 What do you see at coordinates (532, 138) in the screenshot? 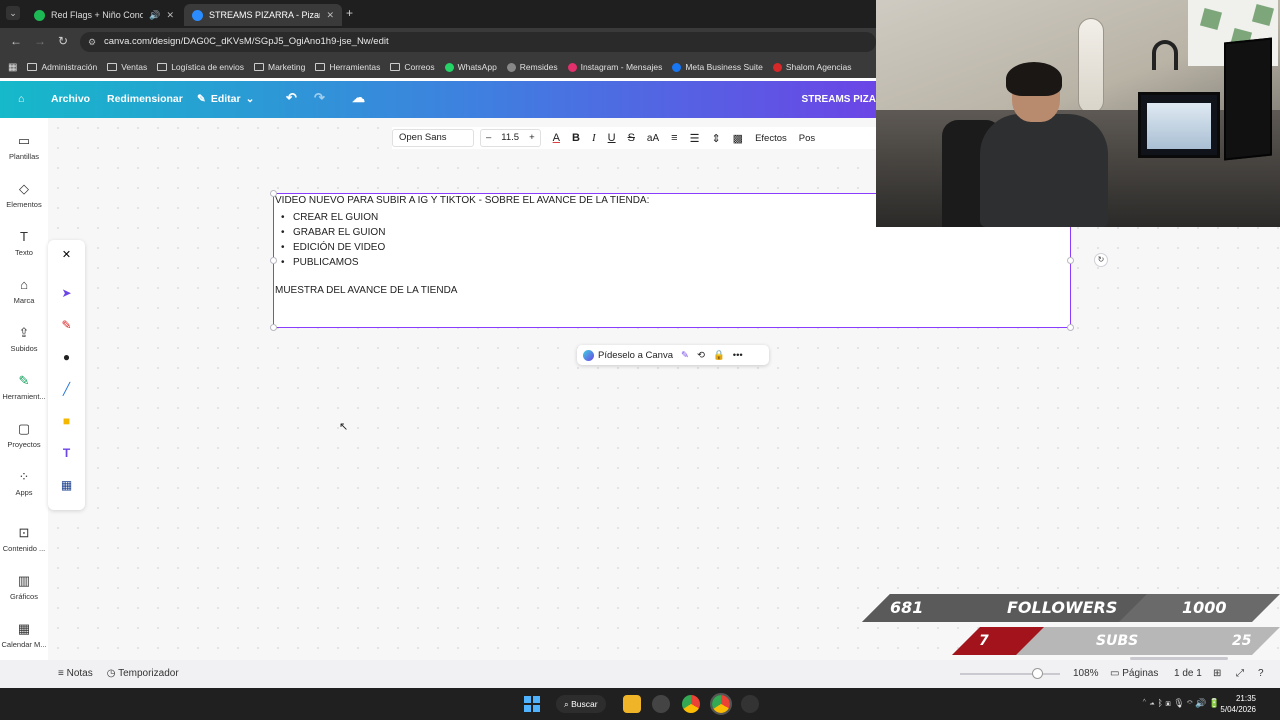
I see `increase-size-icon: +` at bounding box center [532, 138].